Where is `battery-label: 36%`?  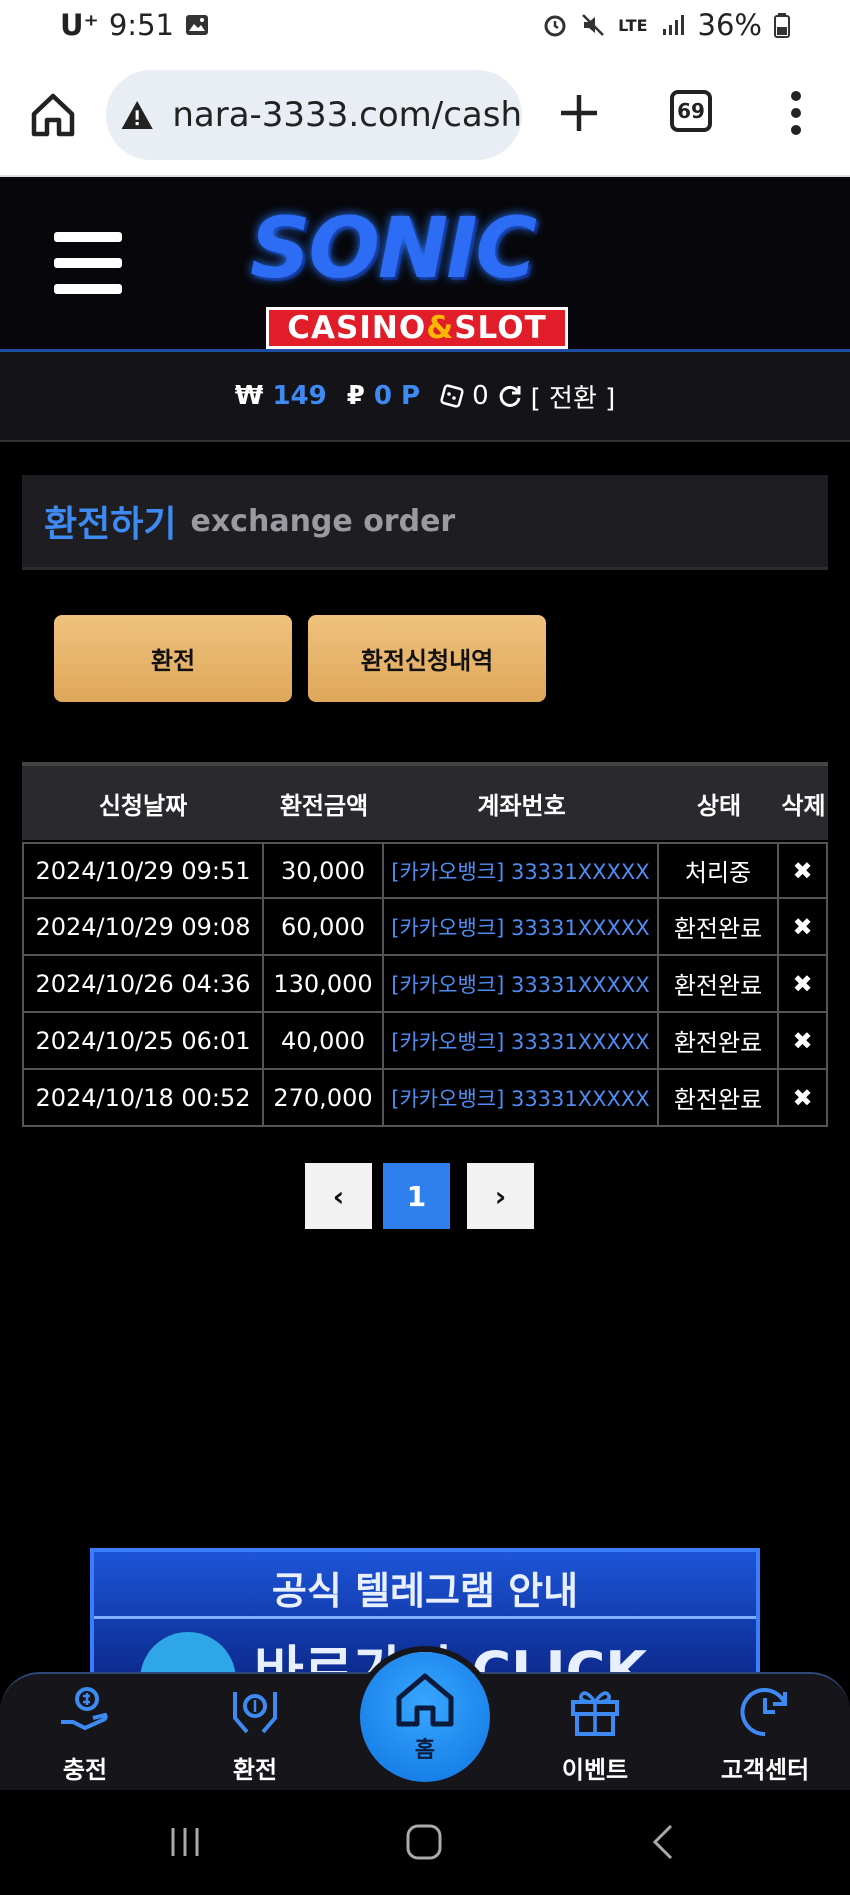 battery-label: 36% is located at coordinates (729, 25).